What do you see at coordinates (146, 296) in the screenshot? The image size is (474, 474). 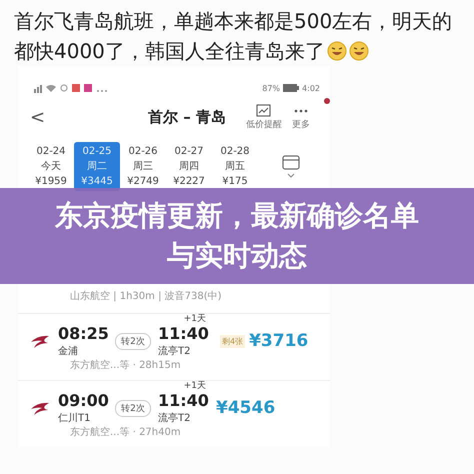 I see `flight-details: 山东航空 | 1h30m | 波音738(中)` at bounding box center [146, 296].